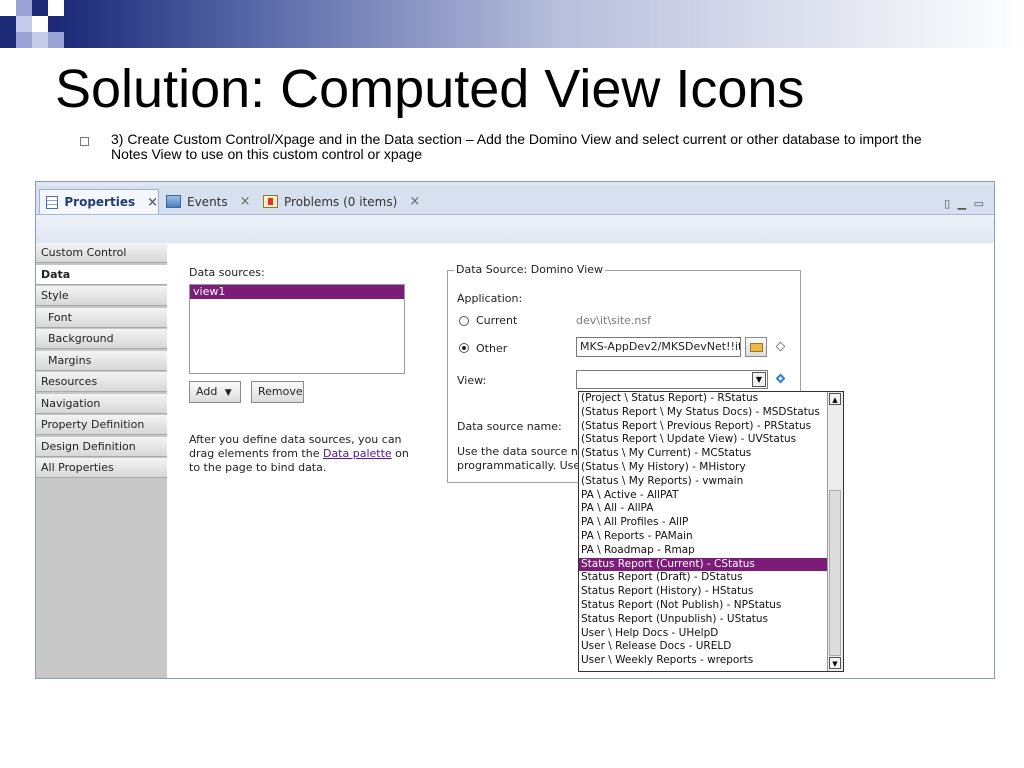  I want to click on folder-icon, so click(756, 347).